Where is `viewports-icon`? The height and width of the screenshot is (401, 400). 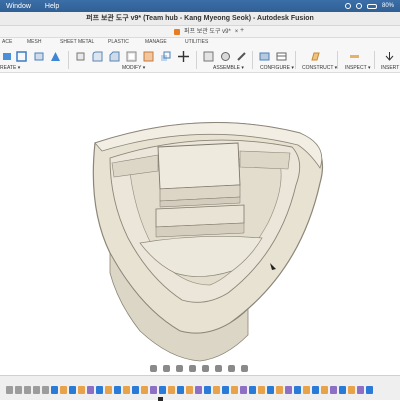
viewports-icon is located at coordinates (244, 368).